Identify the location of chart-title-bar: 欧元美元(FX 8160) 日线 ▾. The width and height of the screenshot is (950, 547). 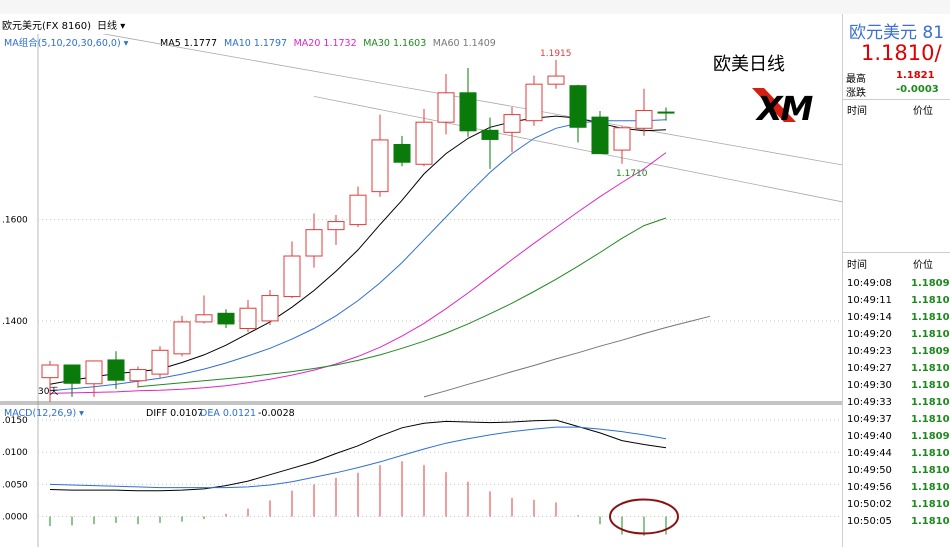
(421, 24).